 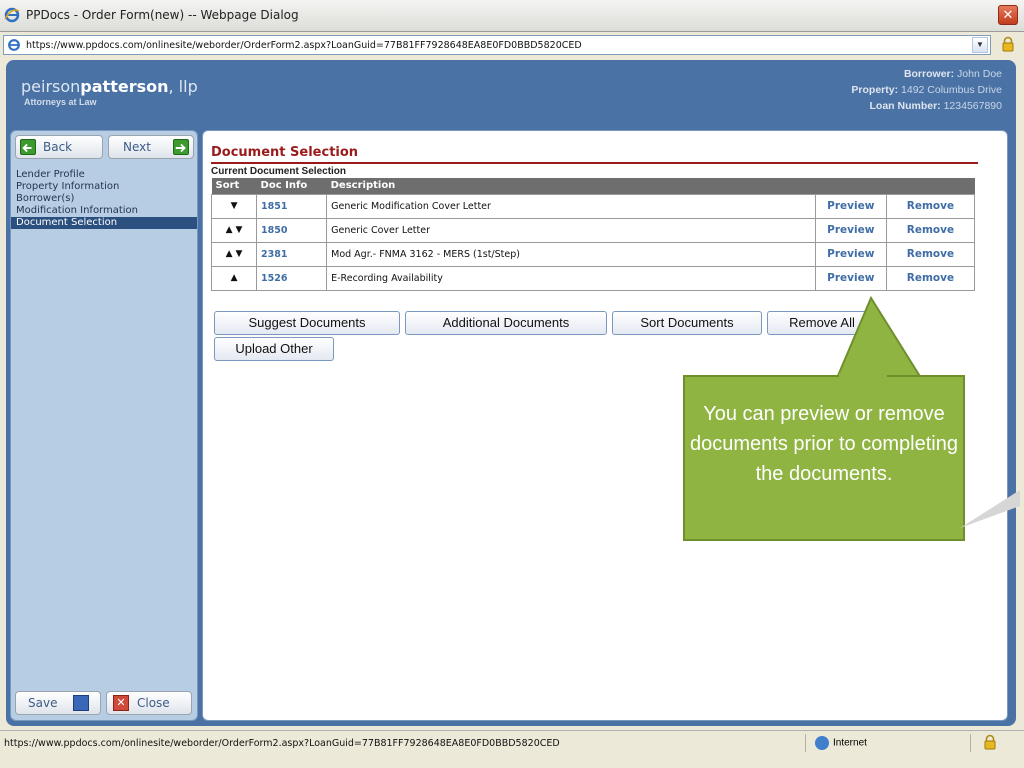 What do you see at coordinates (822, 743) in the screenshot?
I see `globe-icon` at bounding box center [822, 743].